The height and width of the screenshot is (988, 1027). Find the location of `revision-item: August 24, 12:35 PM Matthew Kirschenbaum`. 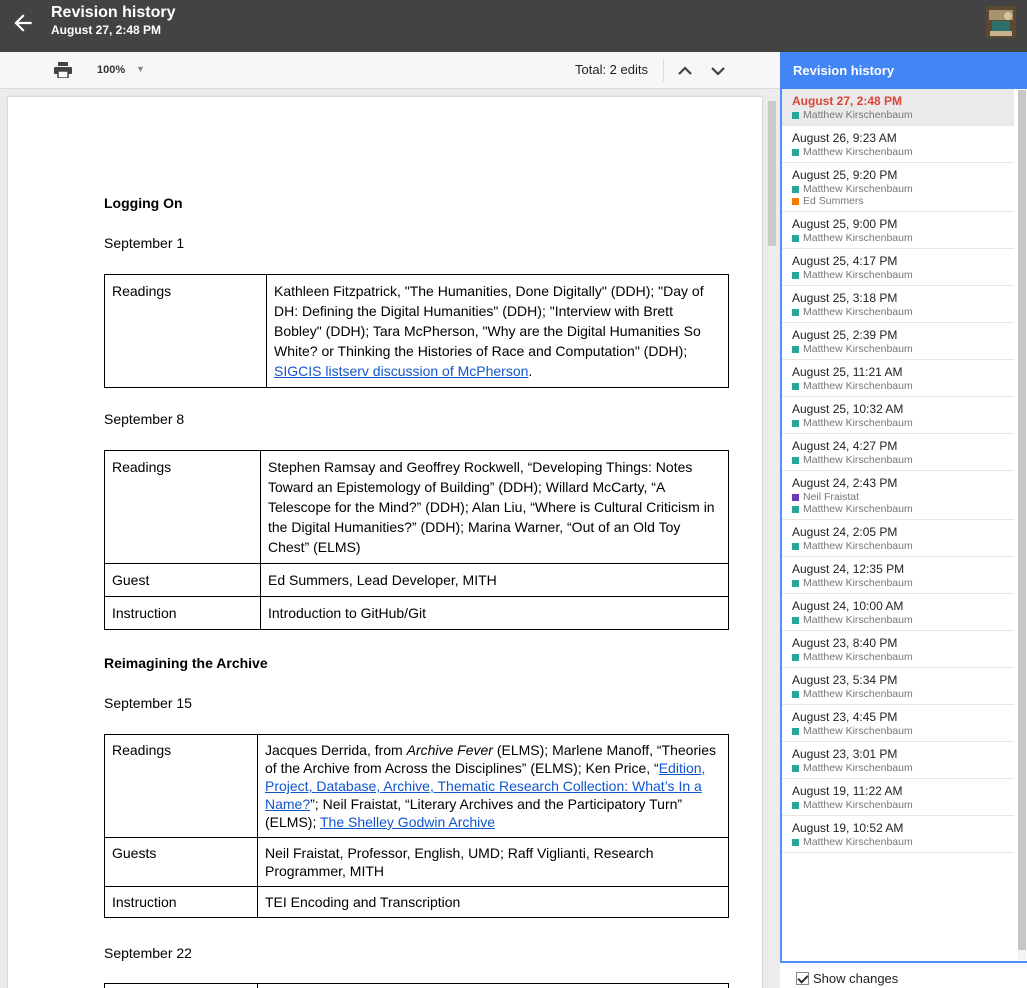

revision-item: August 24, 12:35 PM Matthew Kirschenbaum is located at coordinates (898, 575).